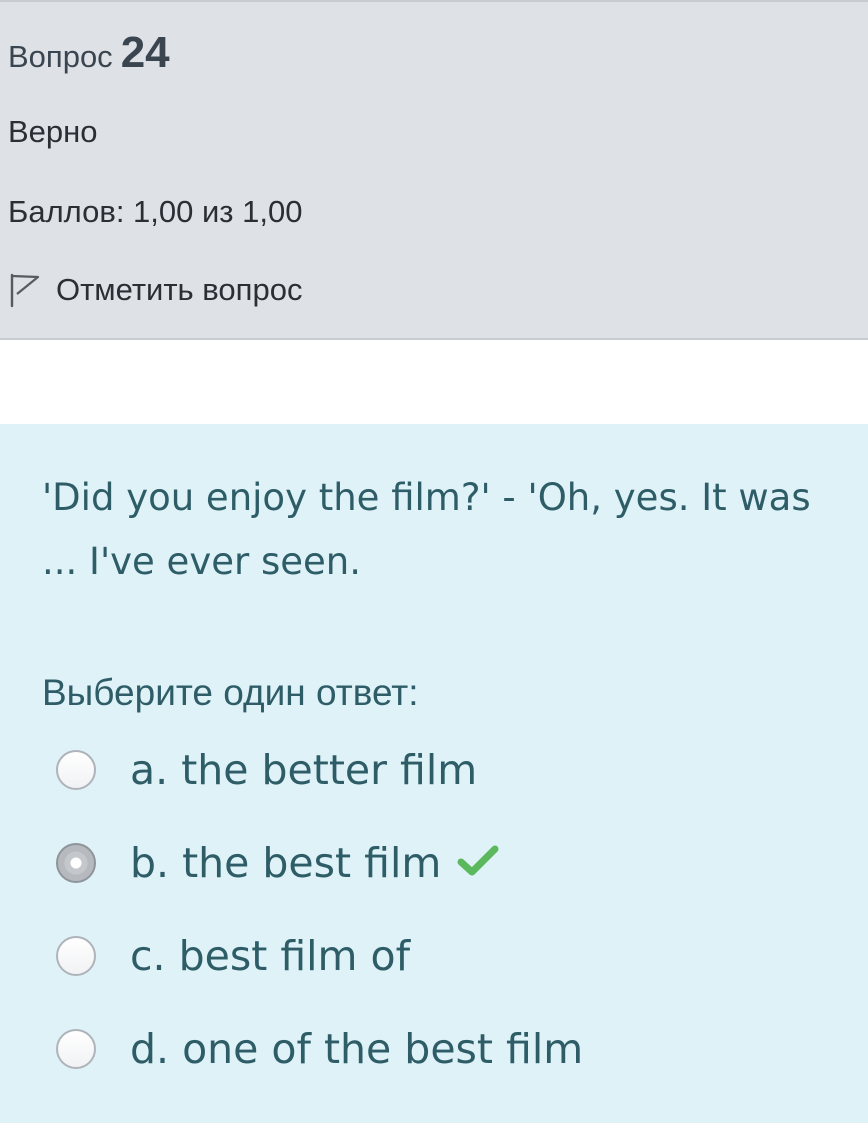 The width and height of the screenshot is (868, 1123). Describe the element at coordinates (60, 56) in the screenshot. I see `question-word: Вопрос` at that location.